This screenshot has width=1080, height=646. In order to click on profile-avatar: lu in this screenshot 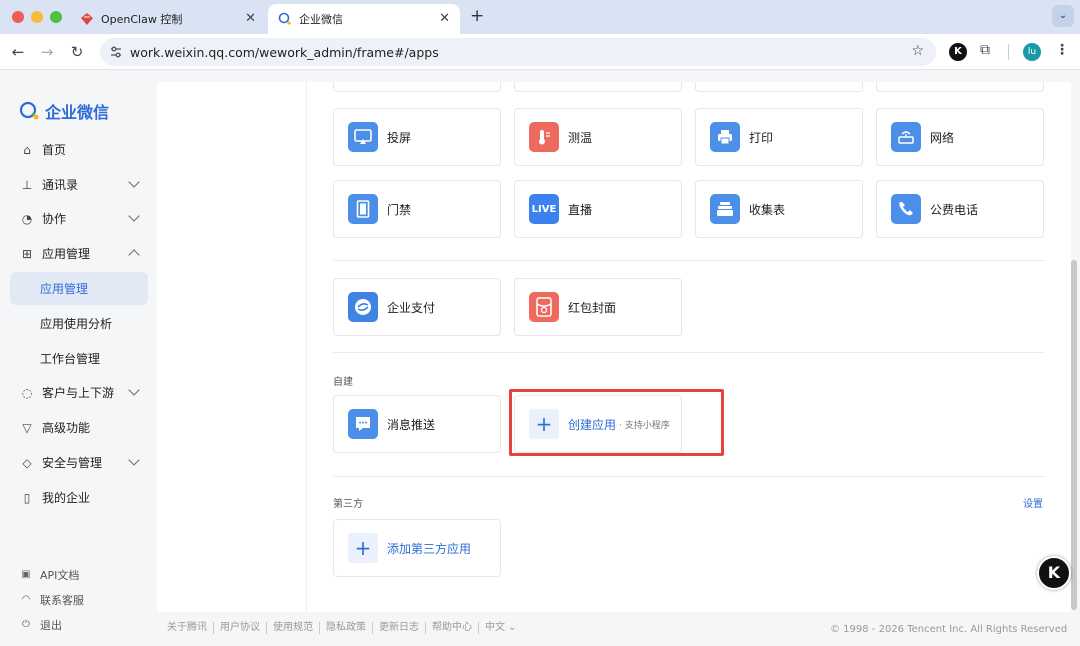, I will do `click(1032, 52)`.